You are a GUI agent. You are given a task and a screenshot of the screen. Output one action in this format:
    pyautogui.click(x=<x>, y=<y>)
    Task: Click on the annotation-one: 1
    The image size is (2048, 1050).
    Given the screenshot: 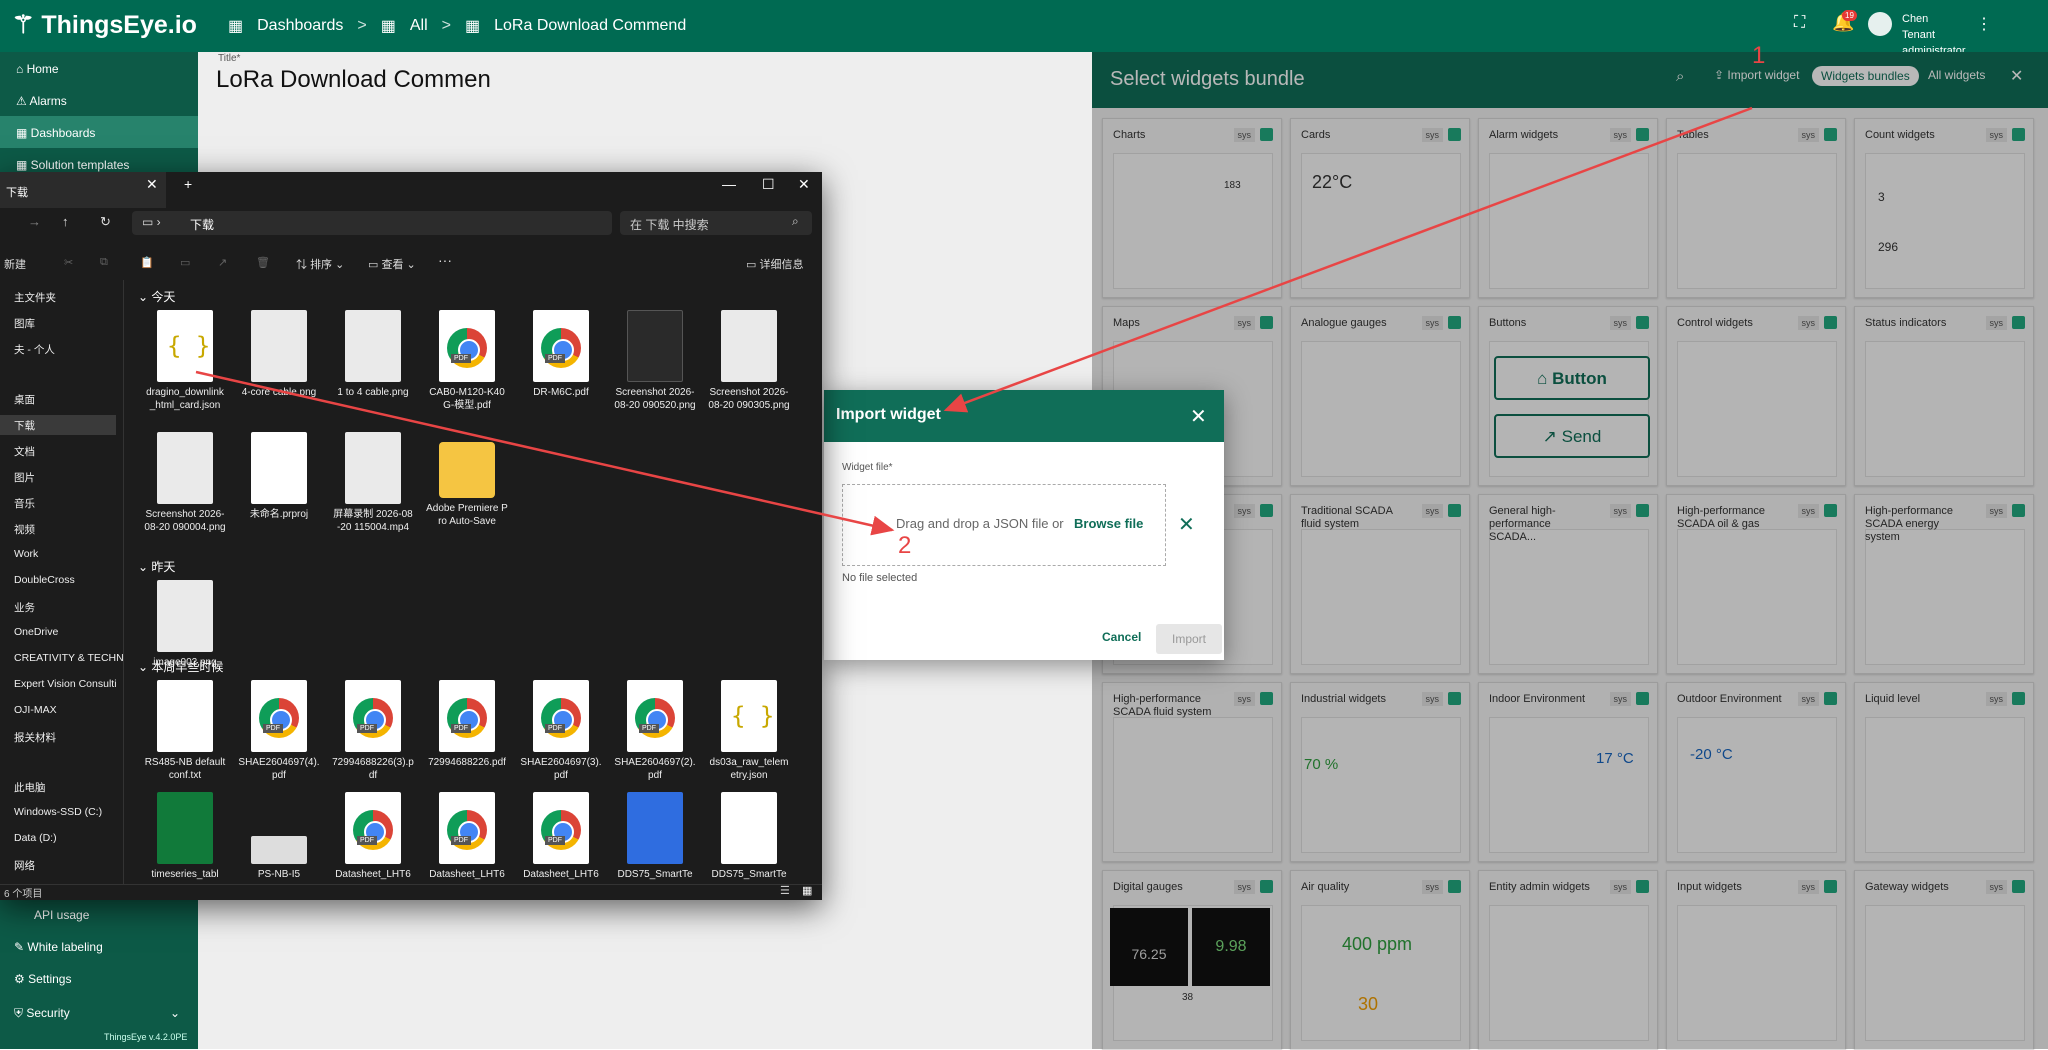 What is the action you would take?
    pyautogui.click(x=1759, y=55)
    